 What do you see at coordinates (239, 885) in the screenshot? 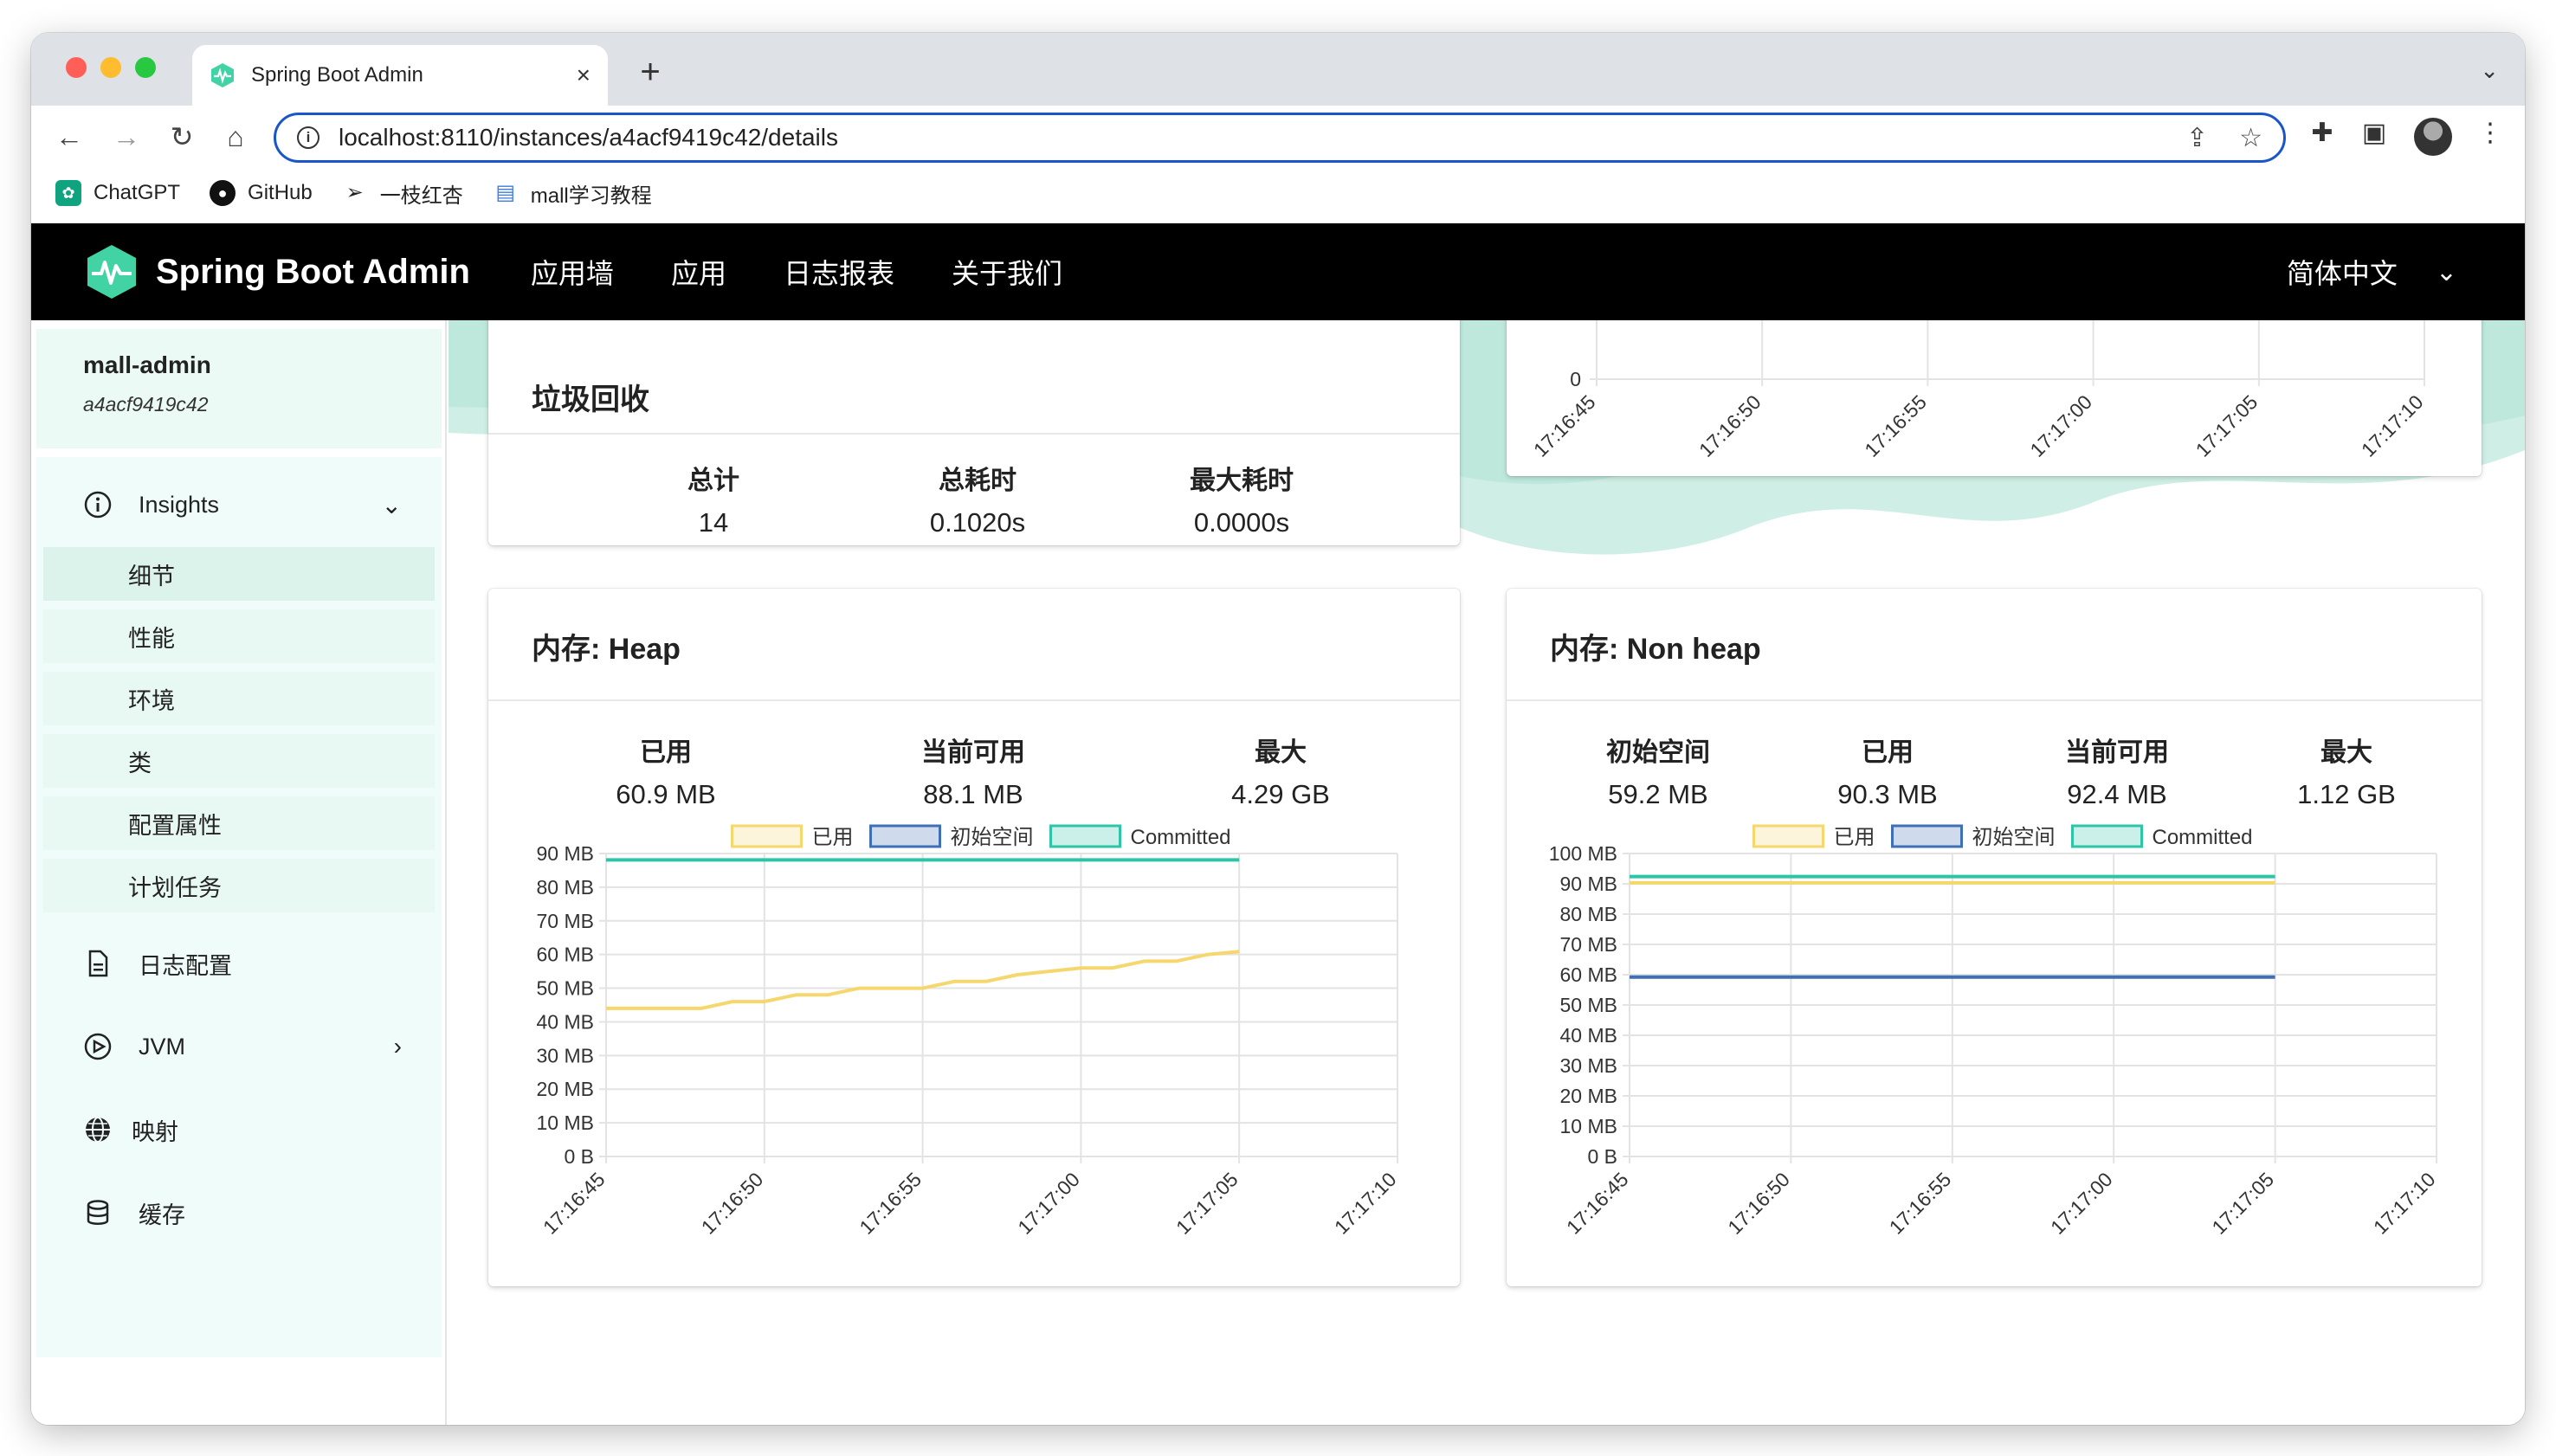
I see `sidebar-item-scheduledtasks: 计划任务` at bounding box center [239, 885].